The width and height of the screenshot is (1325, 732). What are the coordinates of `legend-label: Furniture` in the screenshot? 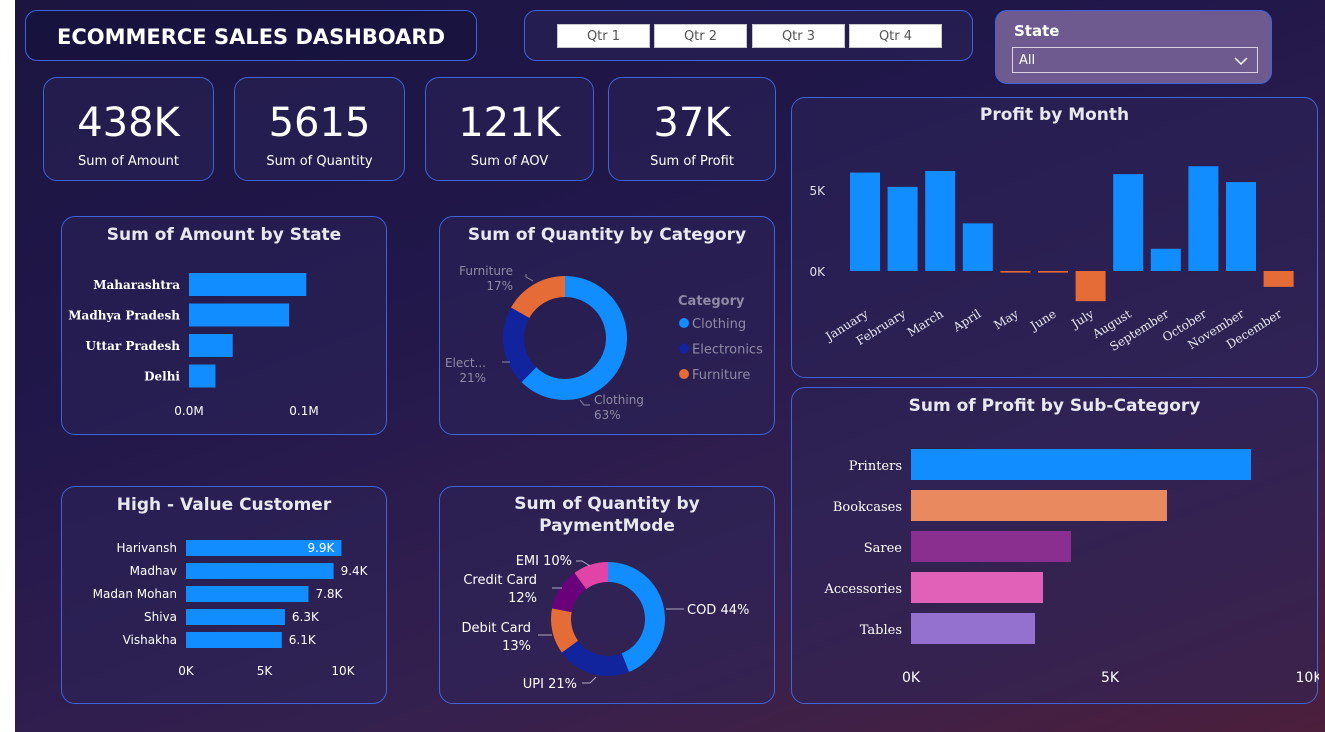 It's located at (721, 375).